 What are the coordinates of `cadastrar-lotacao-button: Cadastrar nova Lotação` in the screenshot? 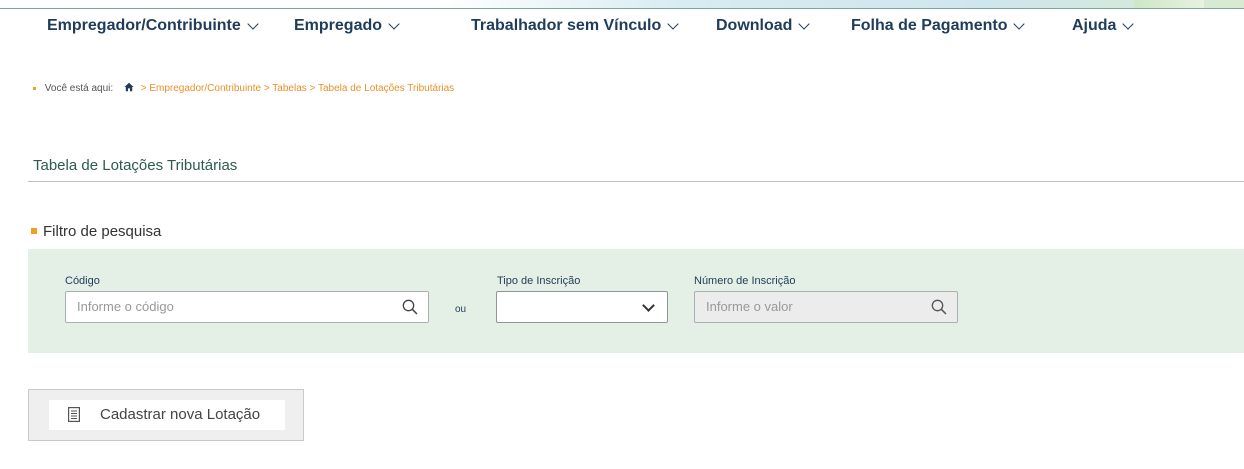 It's located at (167, 415).